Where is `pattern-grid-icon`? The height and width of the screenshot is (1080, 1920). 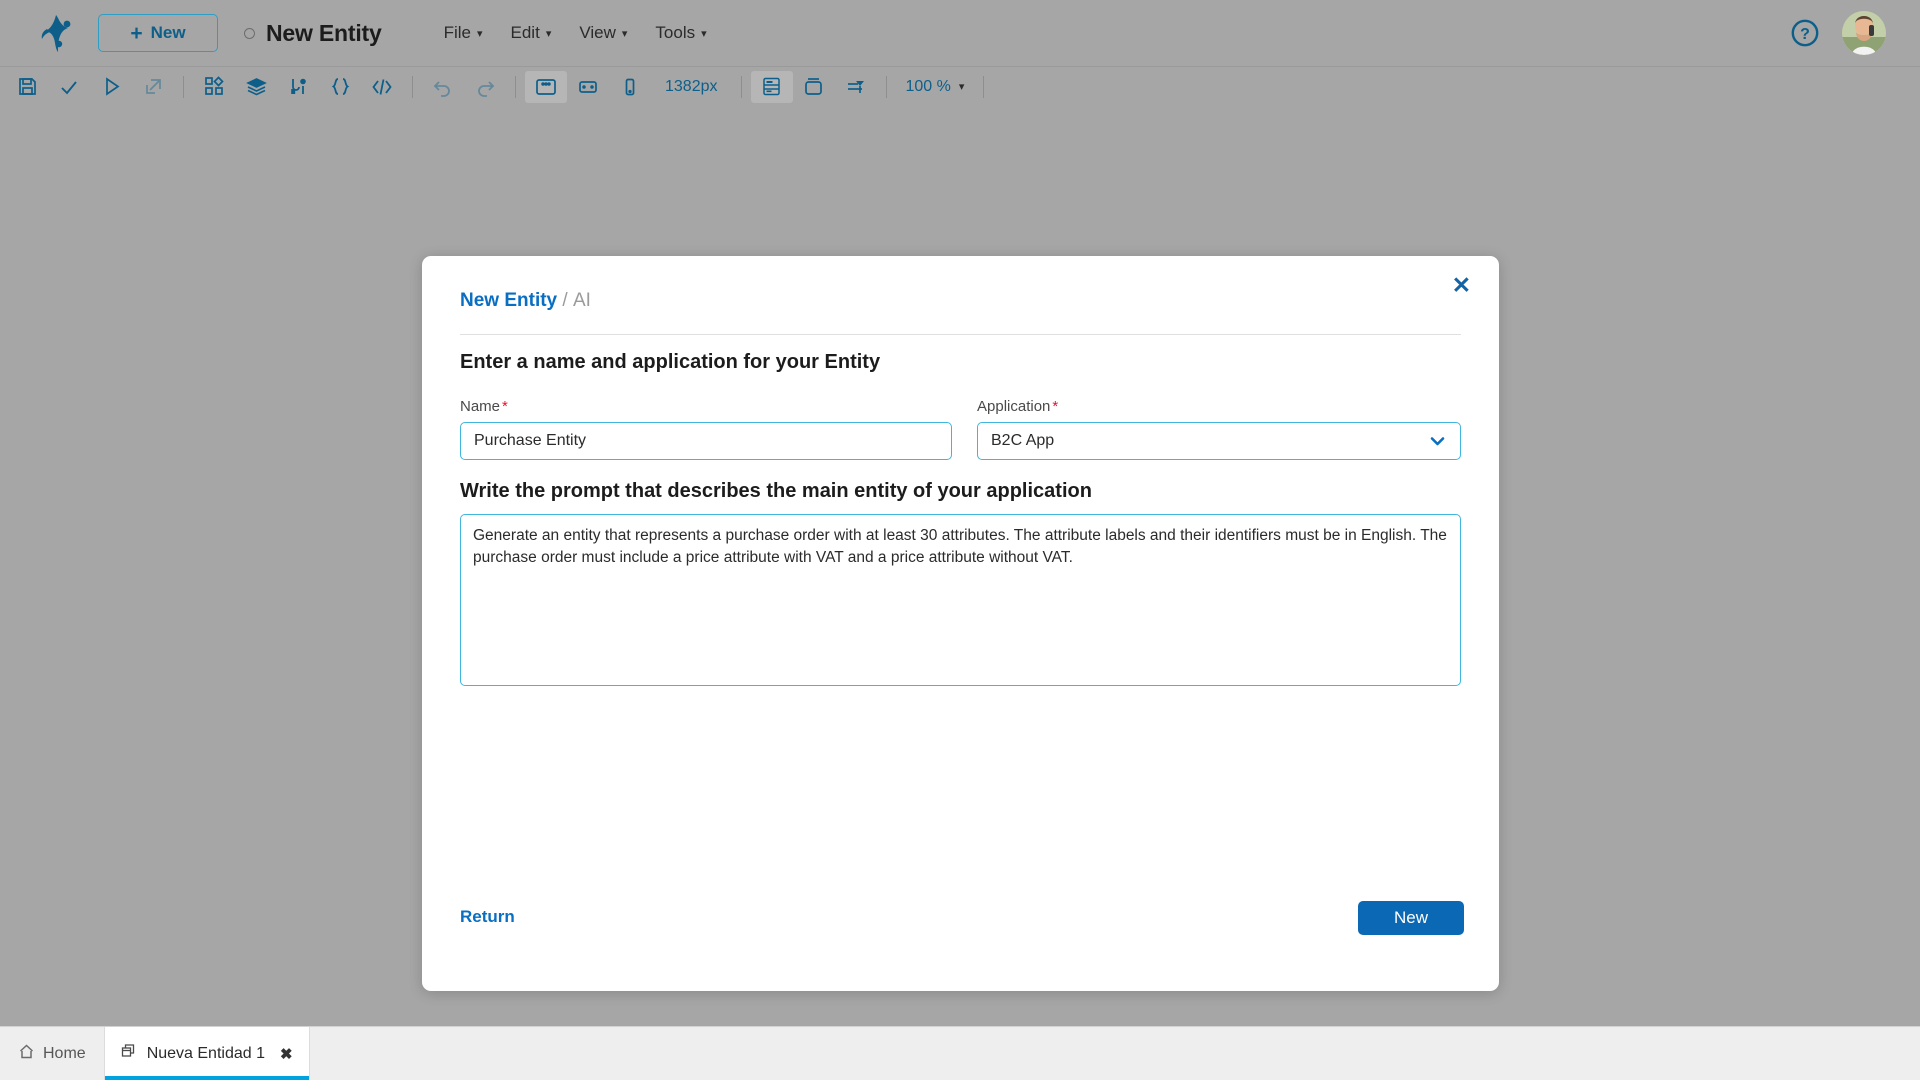
pattern-grid-icon is located at coordinates (214, 87).